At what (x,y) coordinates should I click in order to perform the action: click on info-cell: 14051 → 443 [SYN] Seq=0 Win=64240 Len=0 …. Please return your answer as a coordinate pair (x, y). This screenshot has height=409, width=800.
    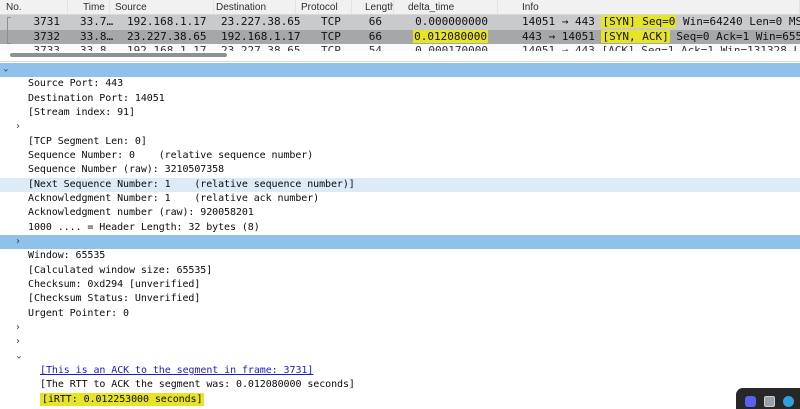
    Looking at the image, I should click on (661, 21).